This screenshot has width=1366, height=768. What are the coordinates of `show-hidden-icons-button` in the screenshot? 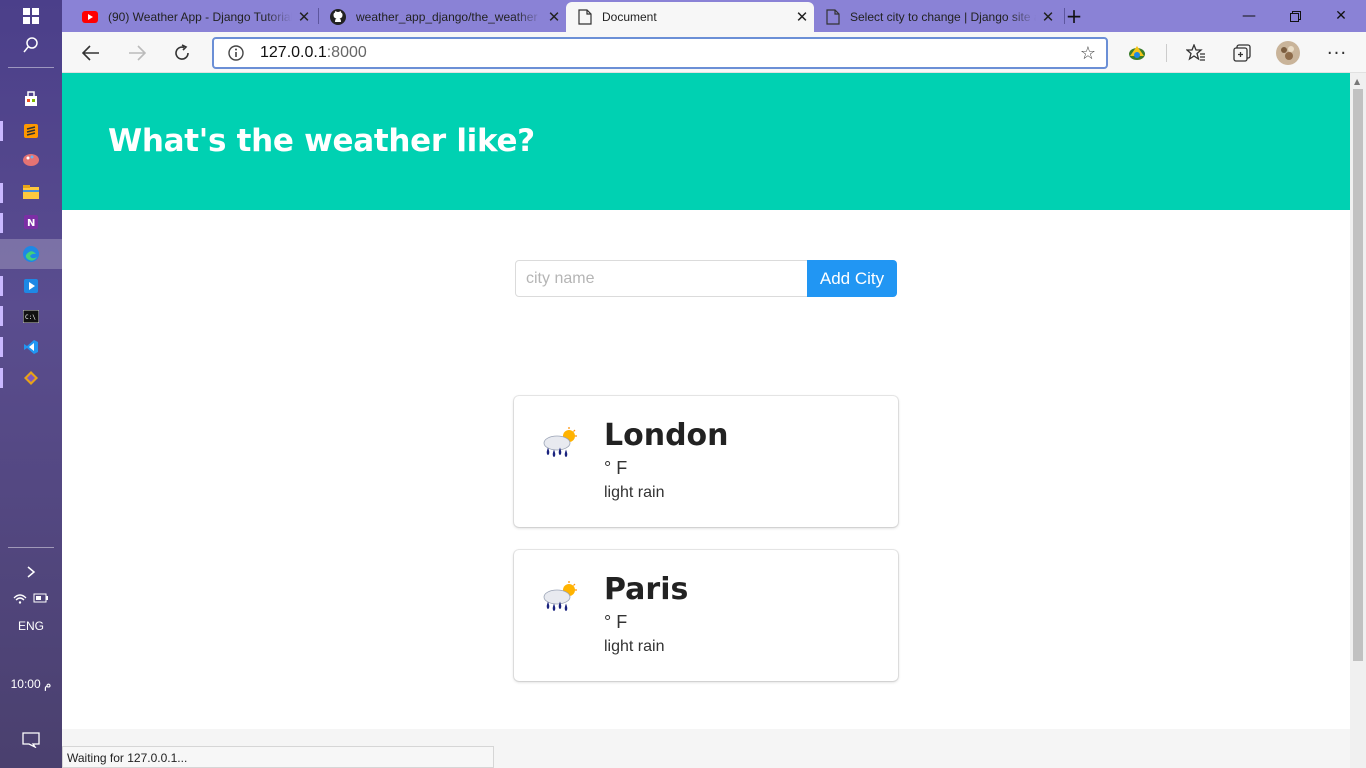 It's located at (31, 572).